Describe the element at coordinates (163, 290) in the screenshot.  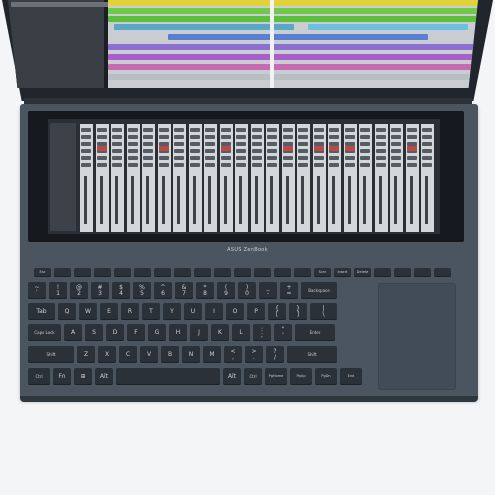
I see `key-6: ^ 6` at that location.